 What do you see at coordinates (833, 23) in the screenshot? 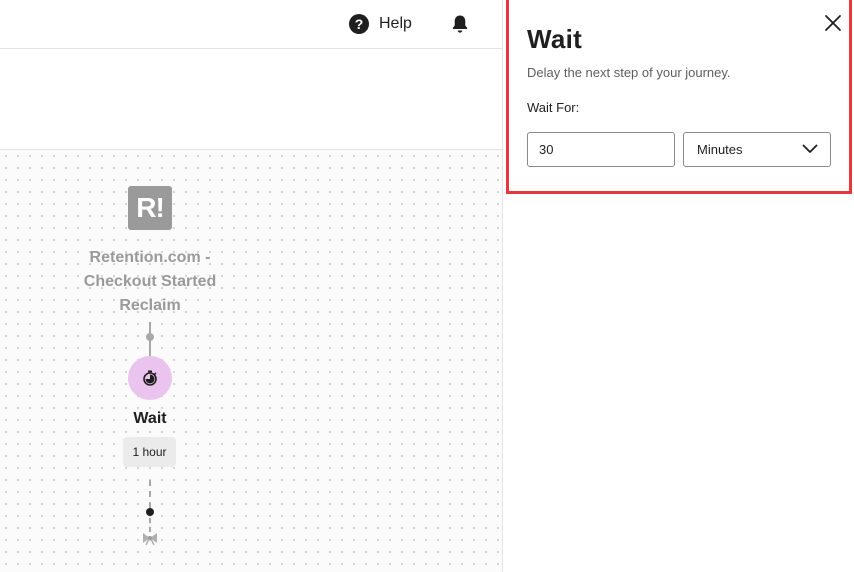
I see `close-icon` at bounding box center [833, 23].